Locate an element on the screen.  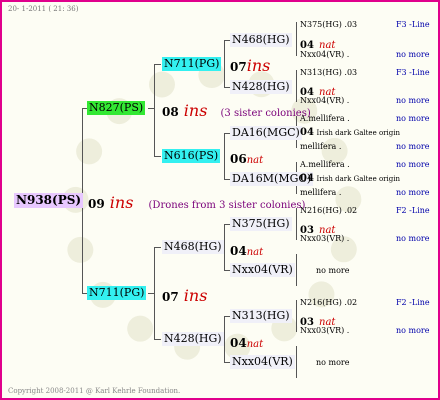
ss-queen: N711(PG) is located at coordinates (192, 64).